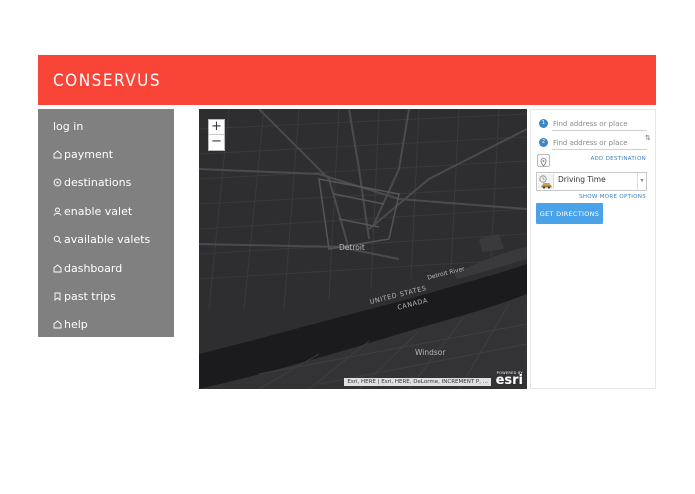 The image size is (695, 494). I want to click on sidebar-item-past-trips: past trips, so click(84, 296).